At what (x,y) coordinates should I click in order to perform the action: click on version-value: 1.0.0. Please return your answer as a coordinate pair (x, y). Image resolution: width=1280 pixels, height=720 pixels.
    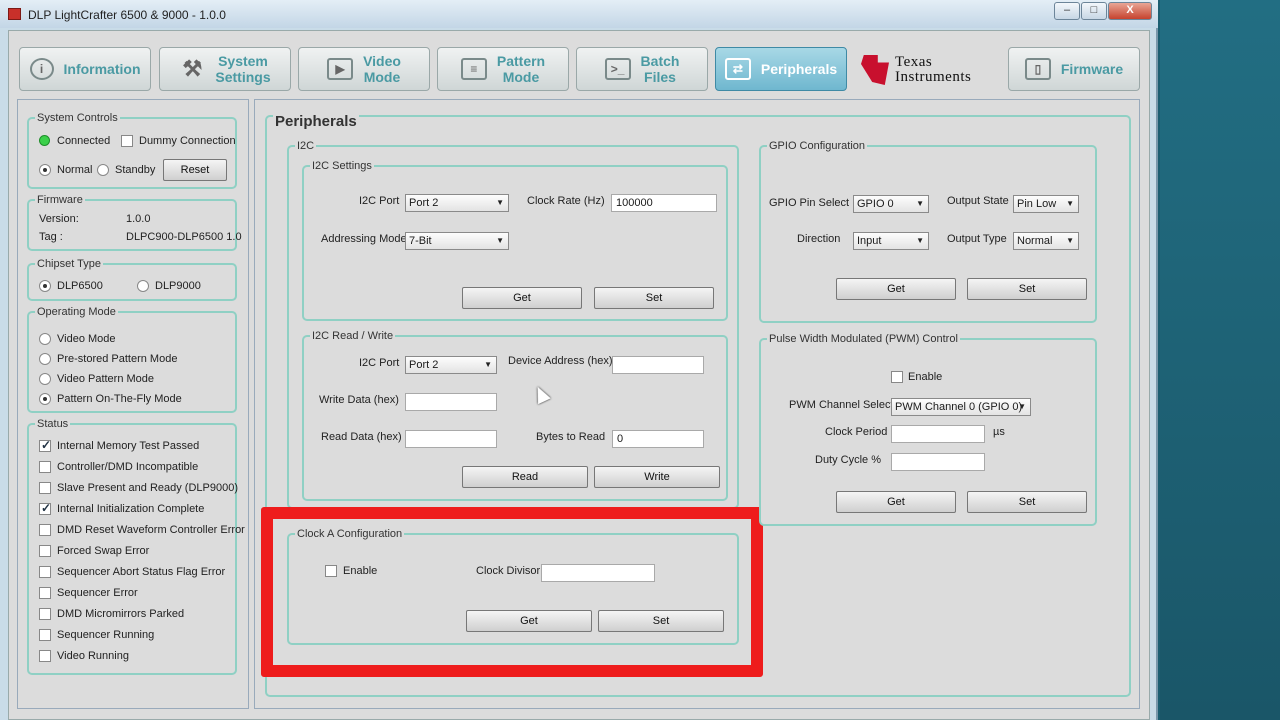
    Looking at the image, I should click on (138, 219).